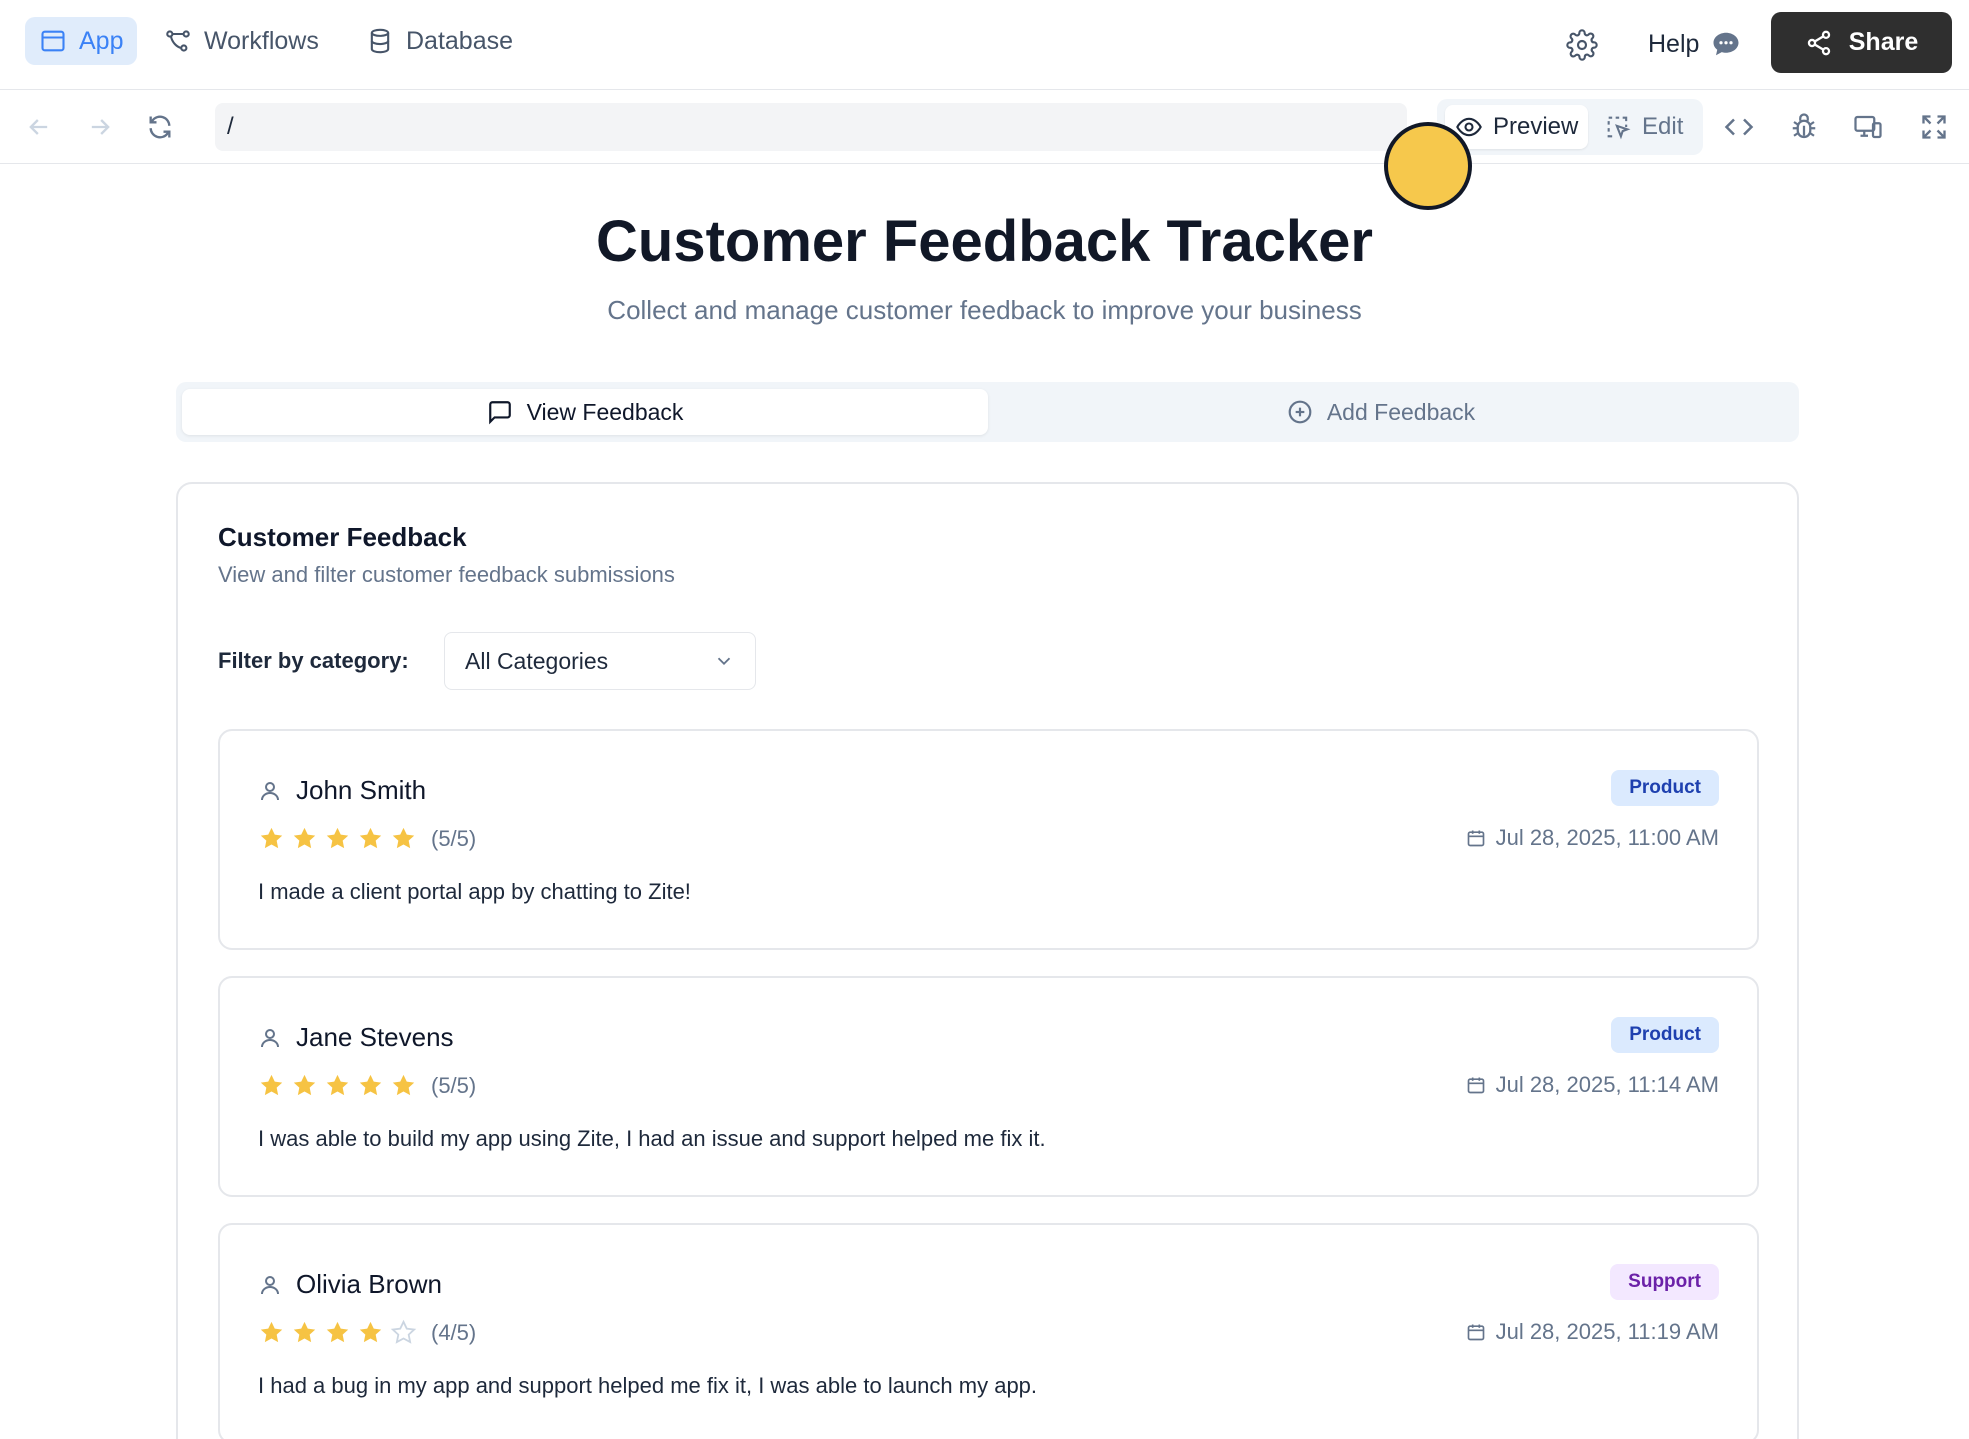 The width and height of the screenshot is (1969, 1439). Describe the element at coordinates (1607, 1331) in the screenshot. I see `date-text: Jul 28, 2025, 11:19 AM` at that location.